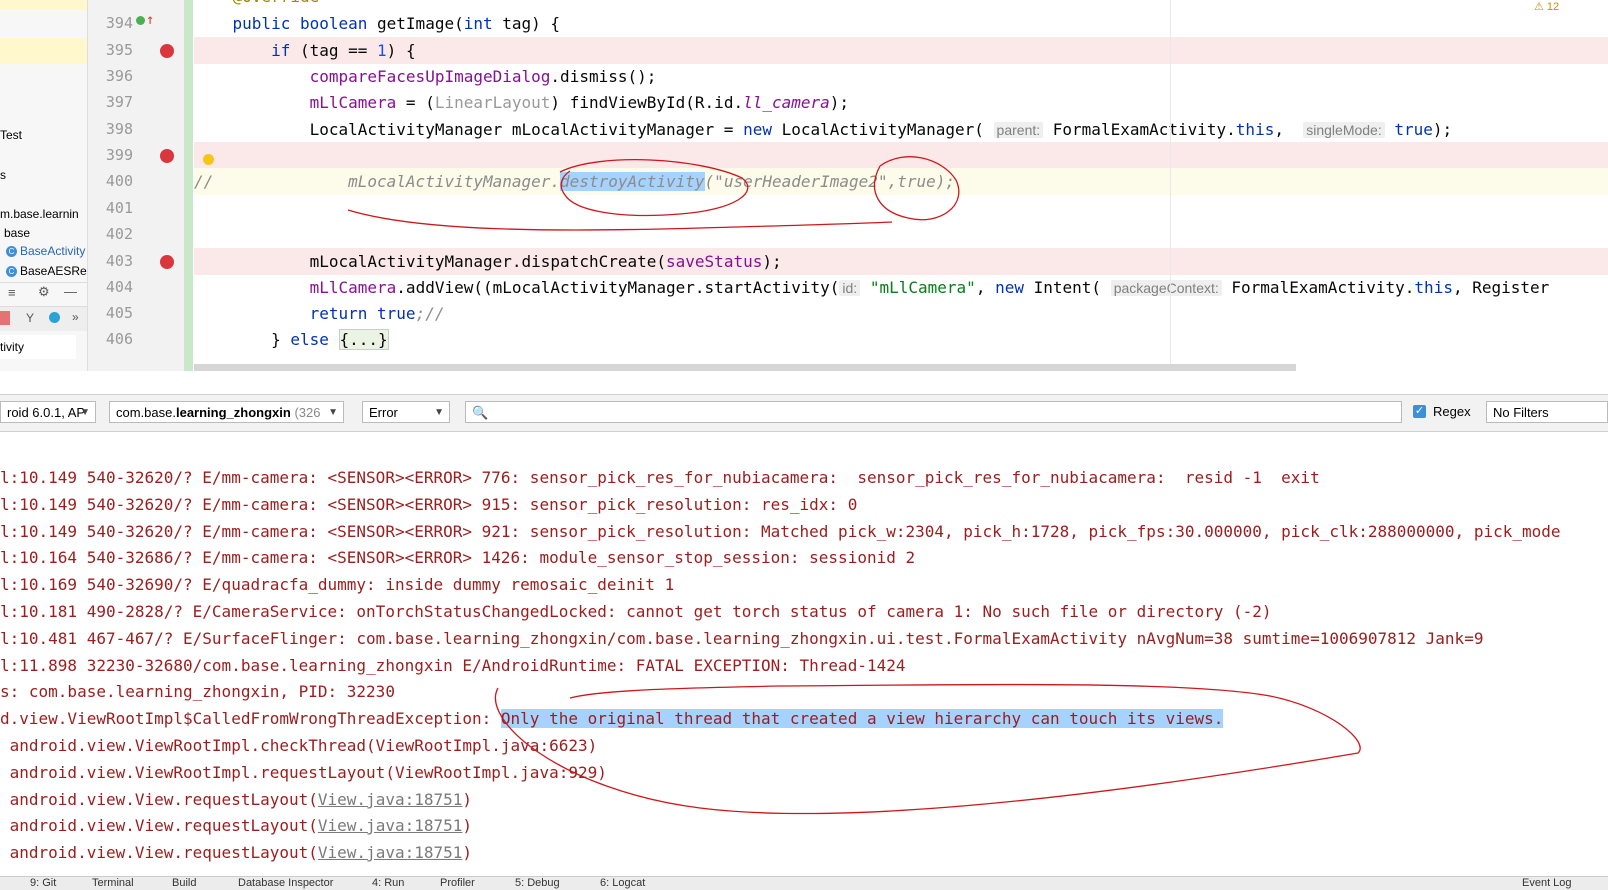  I want to click on filter-label: No Filters, so click(1521, 412).